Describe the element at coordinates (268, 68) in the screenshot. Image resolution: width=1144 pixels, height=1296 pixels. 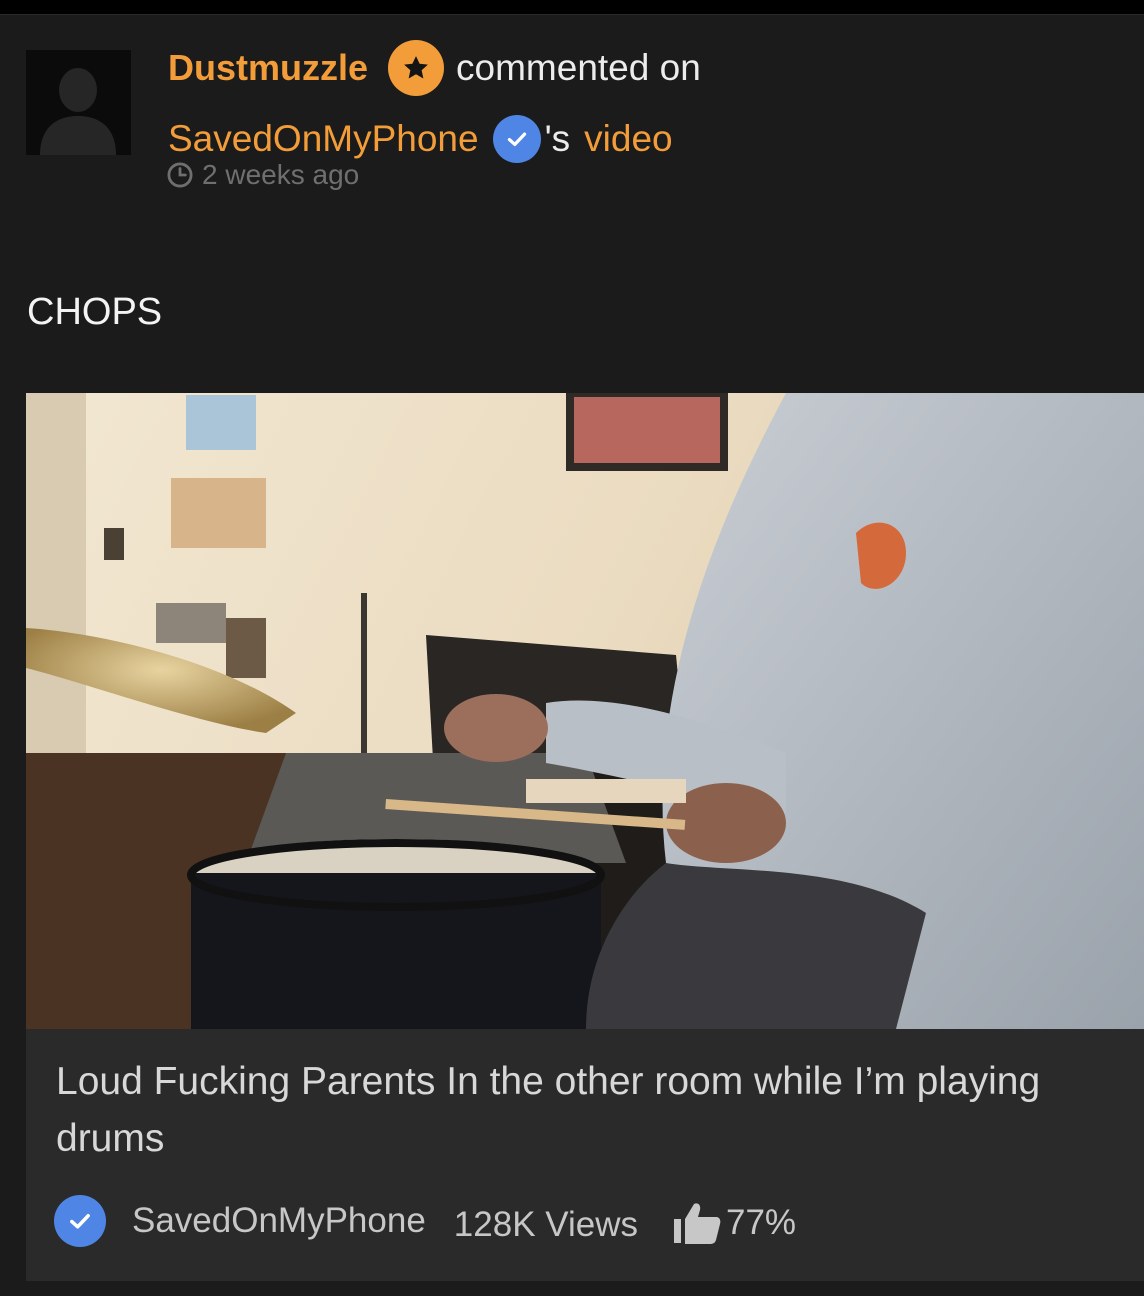
I see `commenter-username: Dustmuzzle` at that location.